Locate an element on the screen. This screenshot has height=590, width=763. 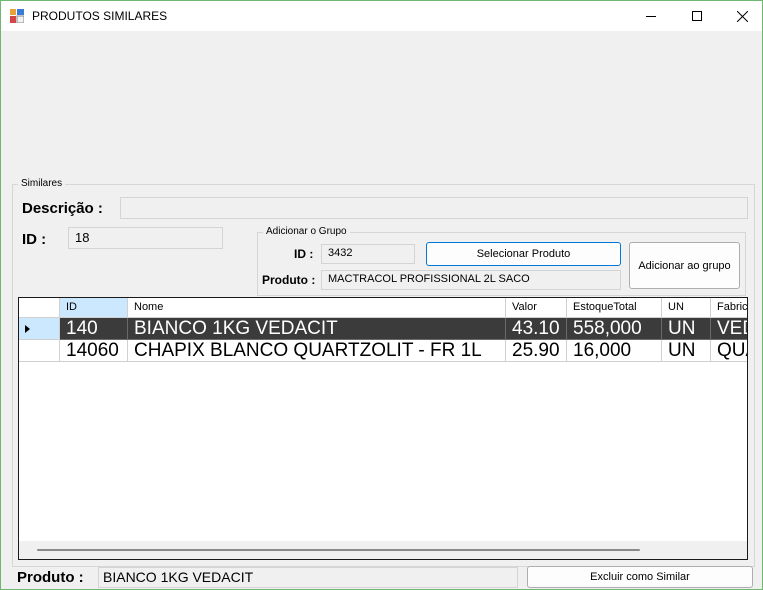
row-selector-arrow-icon is located at coordinates (27, 329).